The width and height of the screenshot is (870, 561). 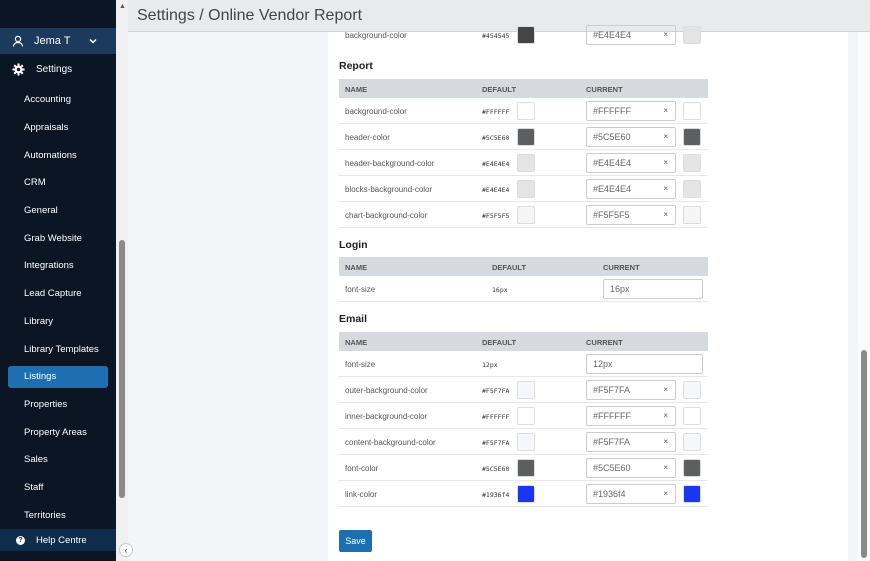 I want to click on sidebar-item-general: General, so click(x=58, y=211).